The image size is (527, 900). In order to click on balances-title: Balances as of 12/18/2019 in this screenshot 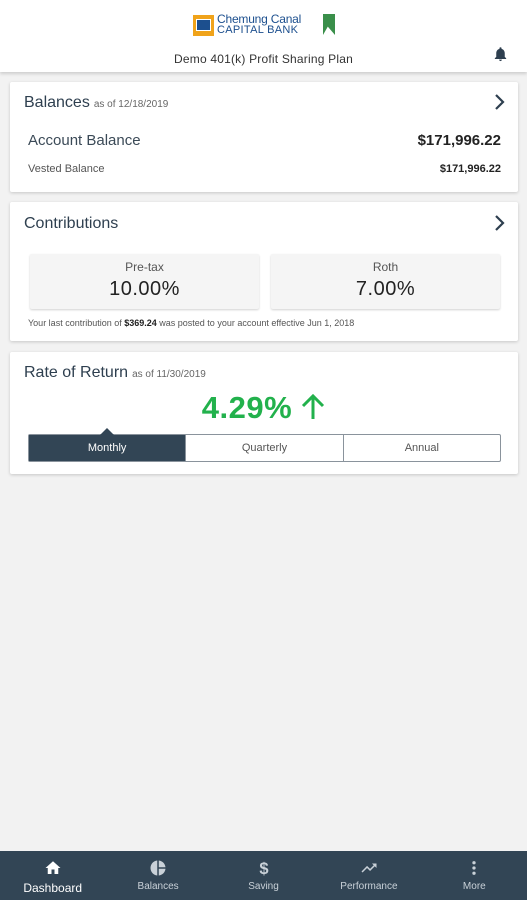, I will do `click(96, 103)`.